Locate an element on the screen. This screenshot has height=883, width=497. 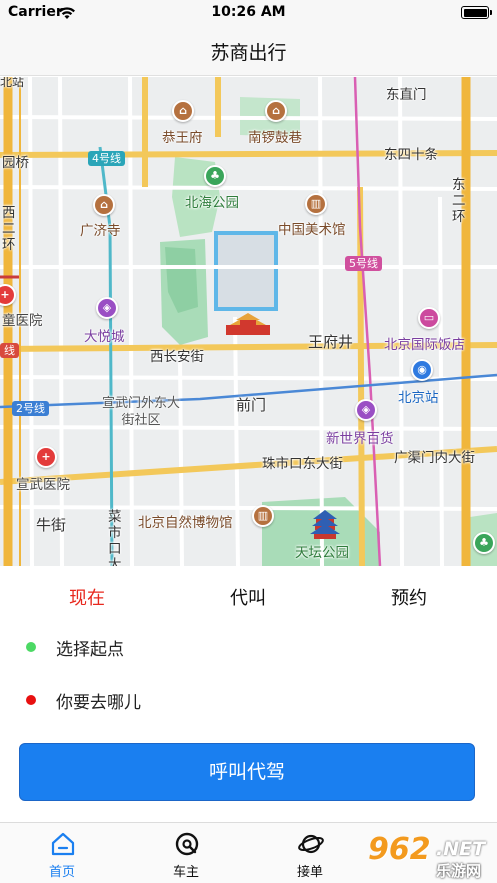
watermark-number: 962 is located at coordinates (399, 849).